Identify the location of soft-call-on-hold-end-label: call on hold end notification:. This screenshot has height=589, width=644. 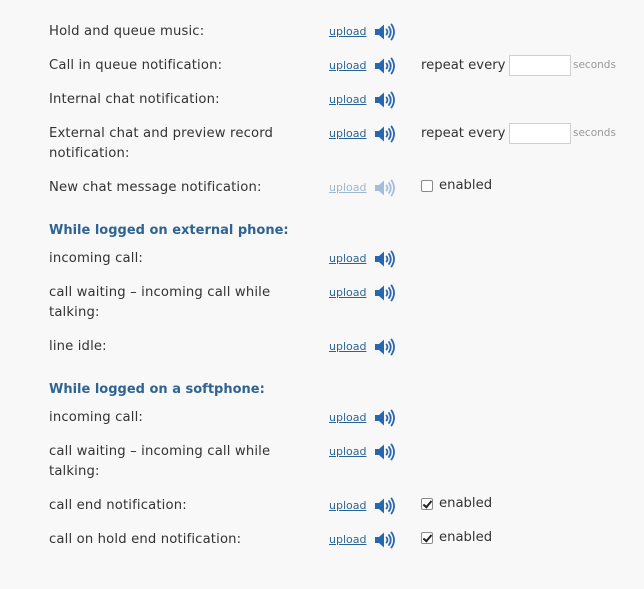
(145, 539).